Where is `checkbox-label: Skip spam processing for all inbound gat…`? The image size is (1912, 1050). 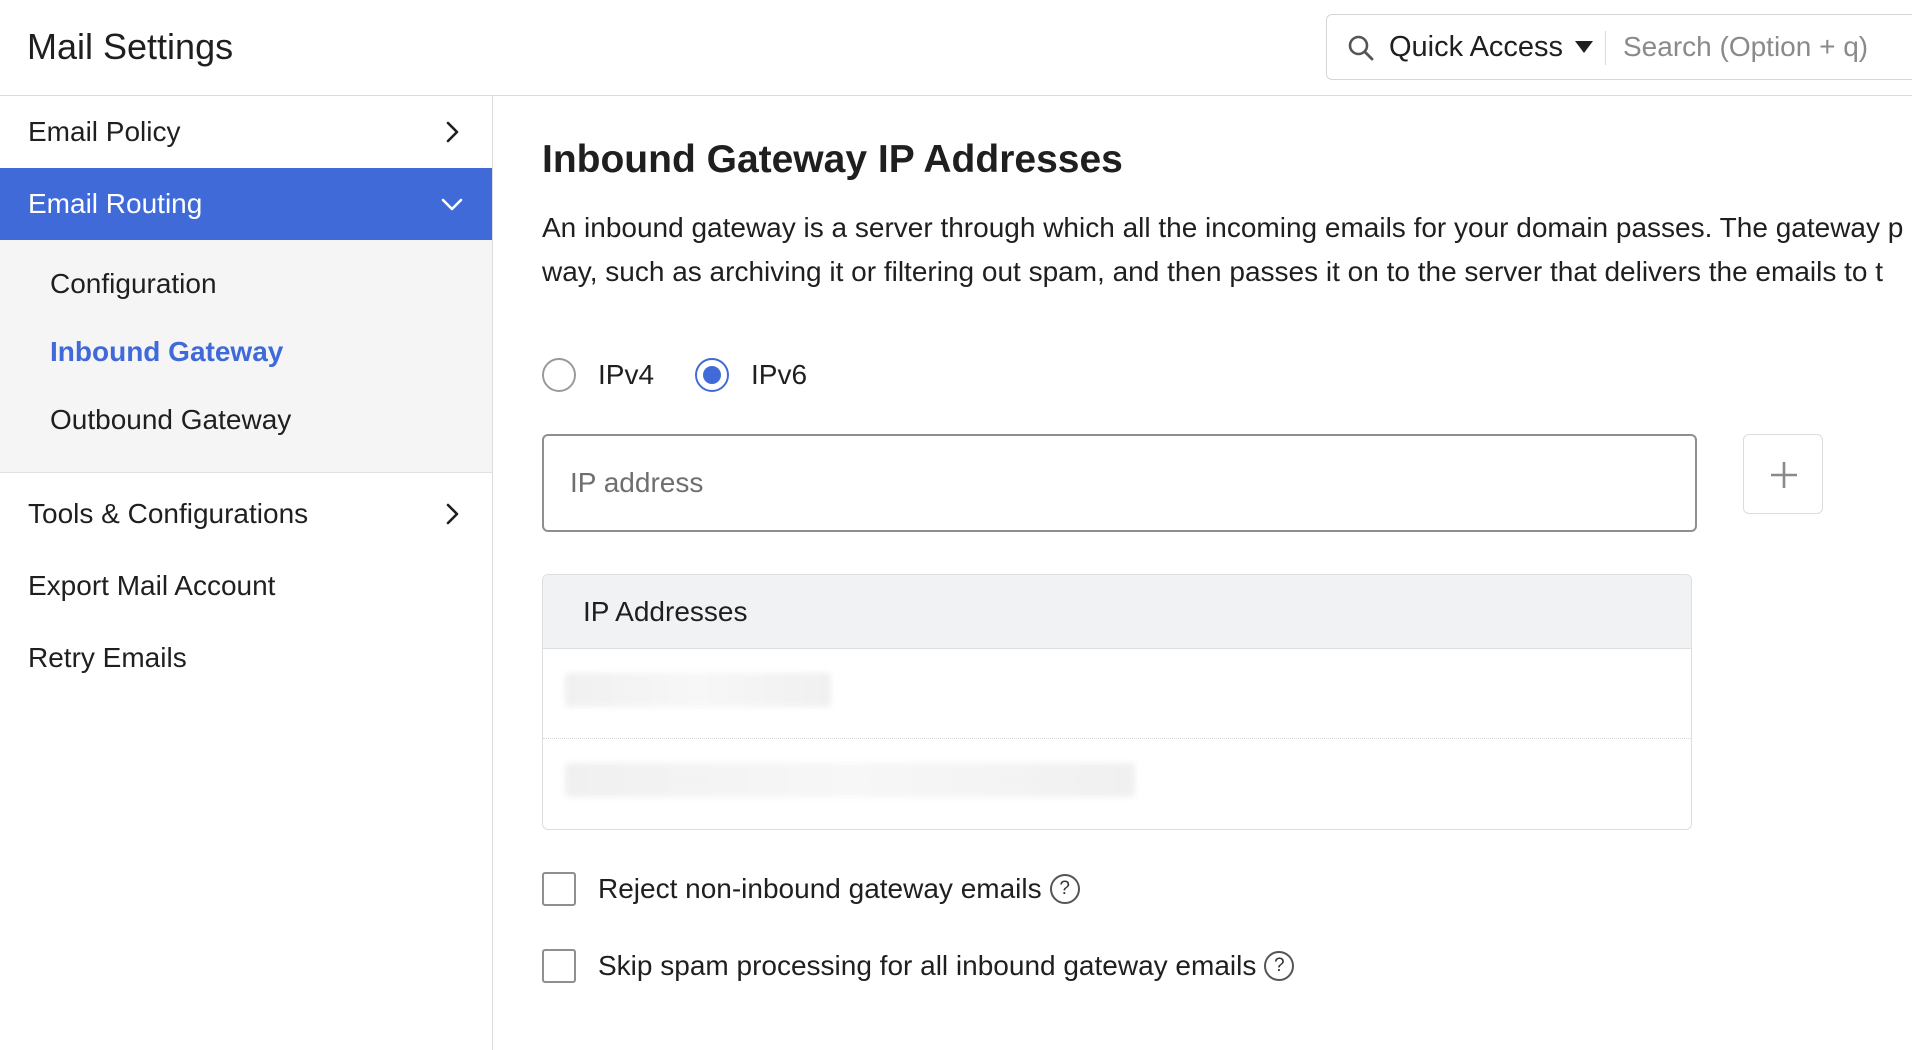
checkbox-label: Skip spam processing for all inbound gat… is located at coordinates (927, 965).